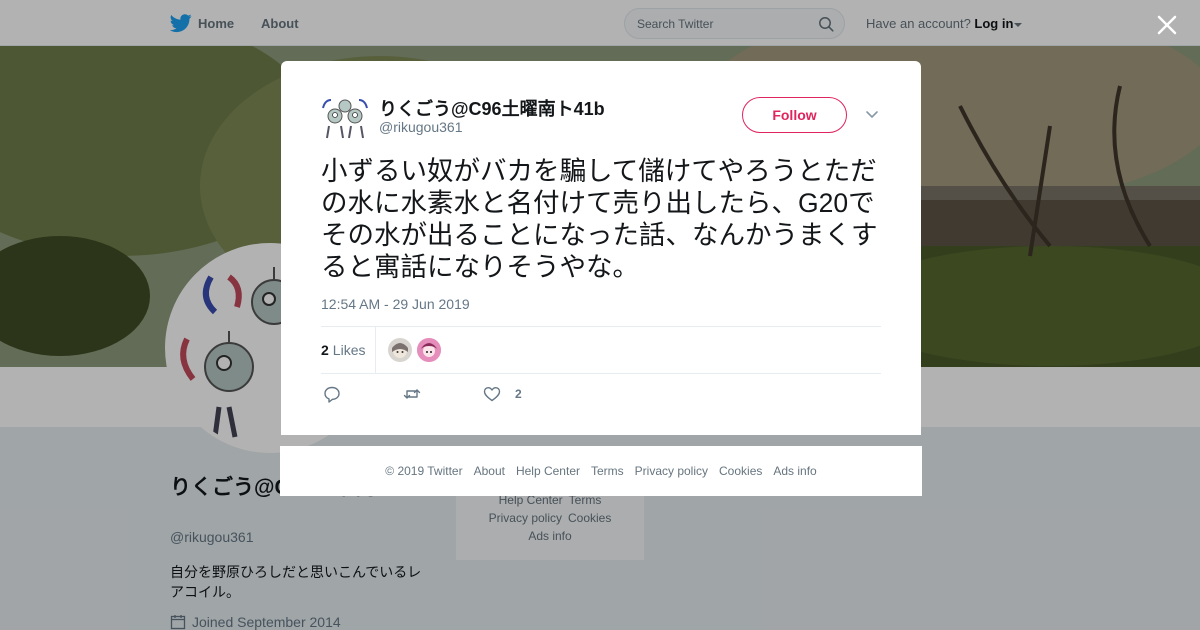 This screenshot has width=1200, height=630. I want to click on footer-ads-info: Ads info, so click(794, 471).